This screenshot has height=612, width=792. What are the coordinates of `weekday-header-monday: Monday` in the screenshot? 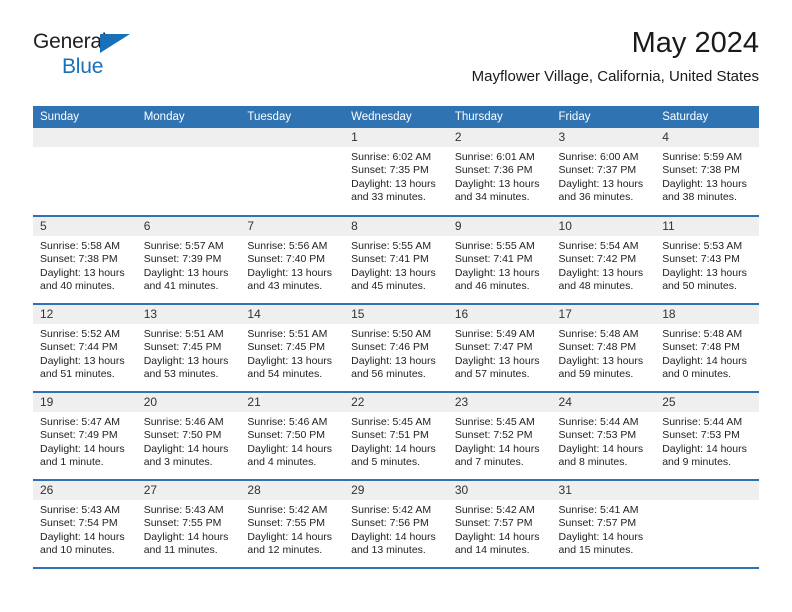 It's located at (188, 117).